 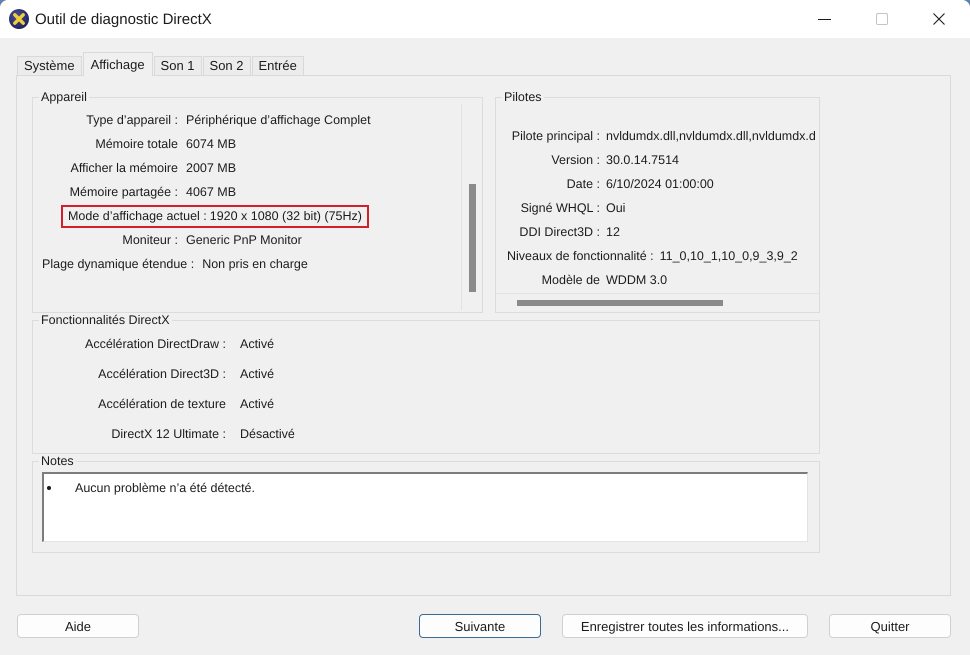 I want to click on field-value: 11_0,10_1,10_0,9_3,9_2, so click(x=729, y=256).